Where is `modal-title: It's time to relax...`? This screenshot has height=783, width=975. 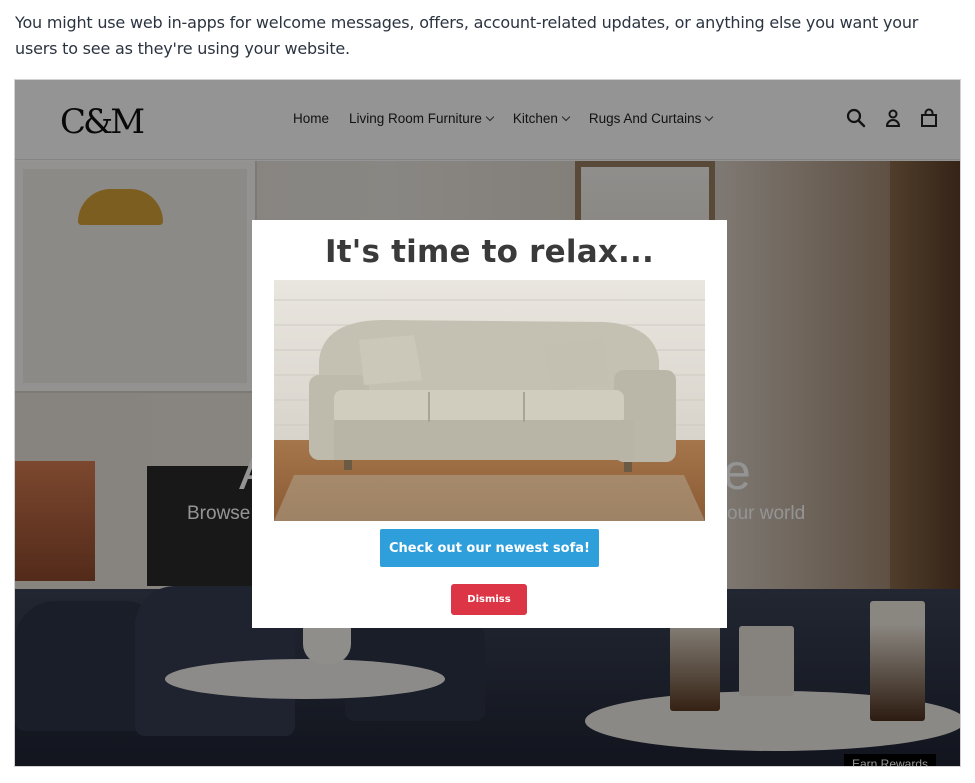 modal-title: It's time to relax... is located at coordinates (489, 252).